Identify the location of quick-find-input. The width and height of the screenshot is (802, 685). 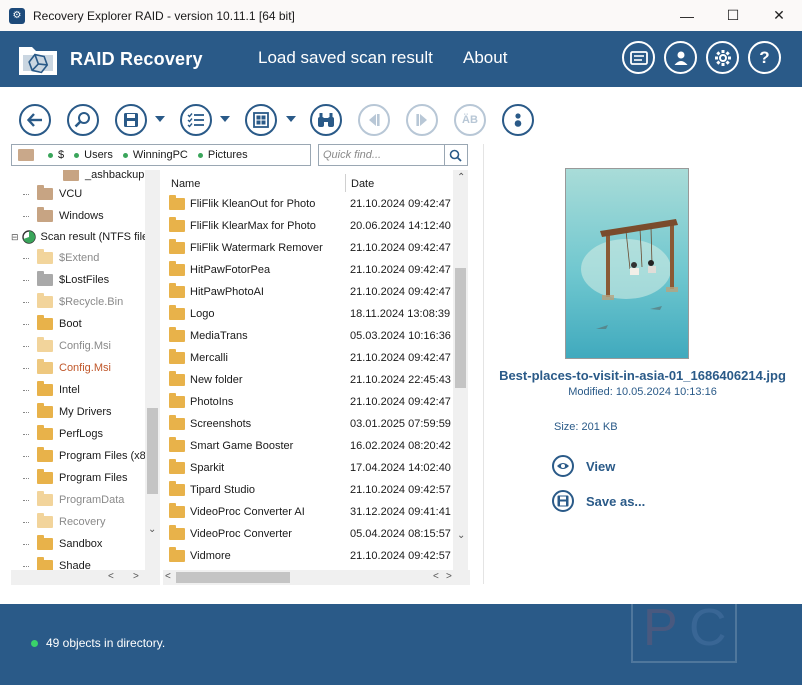
(381, 155).